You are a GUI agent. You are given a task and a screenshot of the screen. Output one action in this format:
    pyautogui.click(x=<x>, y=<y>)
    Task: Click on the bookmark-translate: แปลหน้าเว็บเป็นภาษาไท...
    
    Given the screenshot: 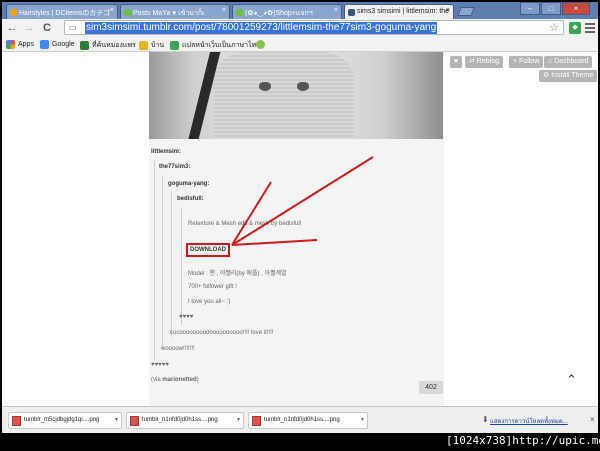 What is the action you would take?
    pyautogui.click(x=216, y=45)
    